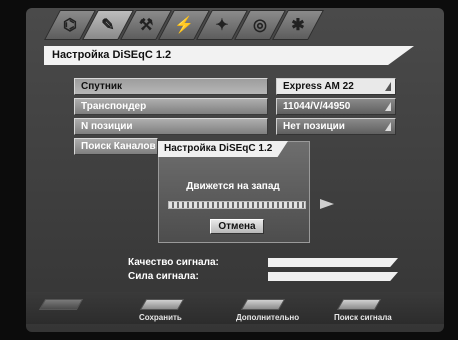 The image size is (458, 340). Describe the element at coordinates (260, 25) in the screenshot. I see `disk-icon: ◎` at that location.